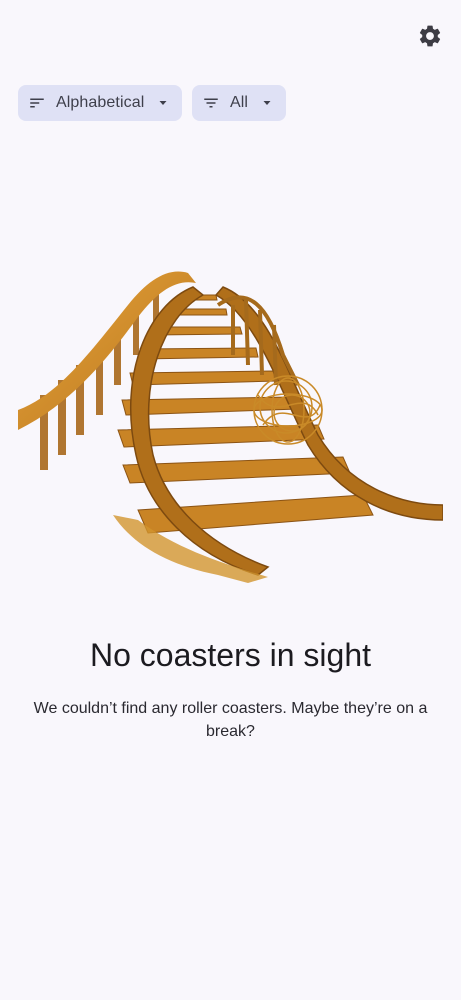  What do you see at coordinates (211, 103) in the screenshot?
I see `filter-icon` at bounding box center [211, 103].